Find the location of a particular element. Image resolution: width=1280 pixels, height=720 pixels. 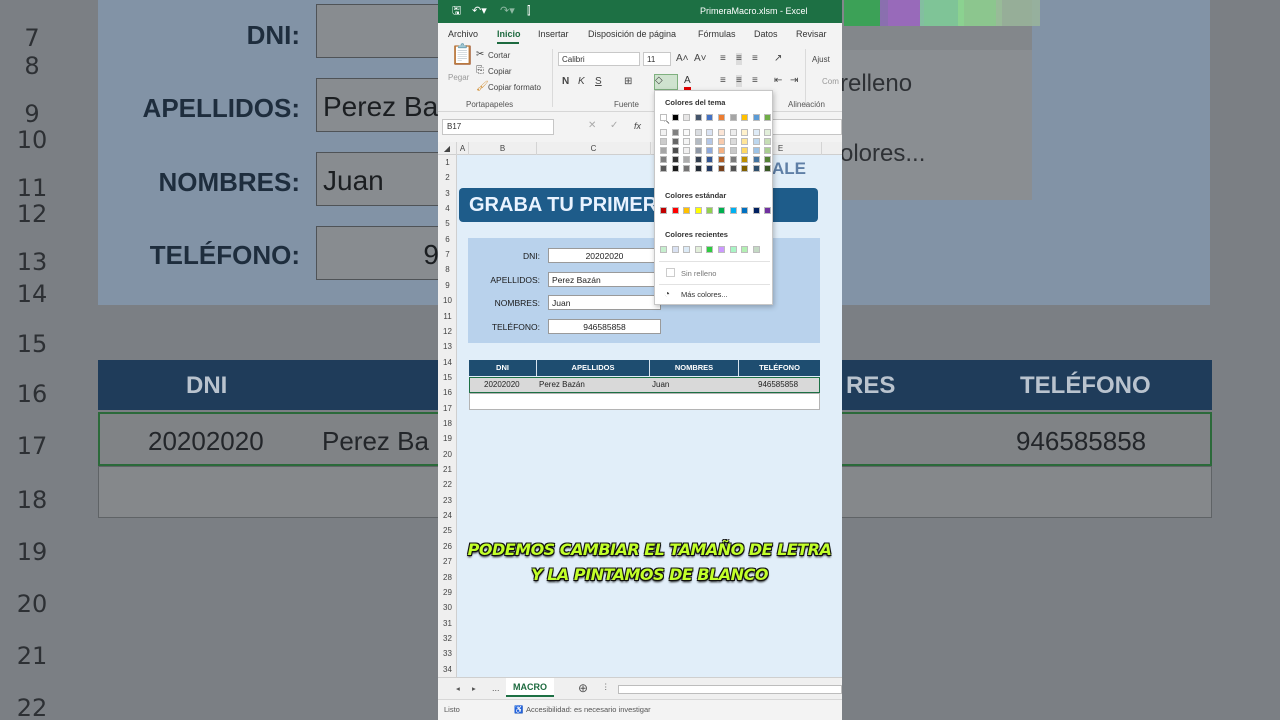

row-header: 20 is located at coordinates (447, 454).